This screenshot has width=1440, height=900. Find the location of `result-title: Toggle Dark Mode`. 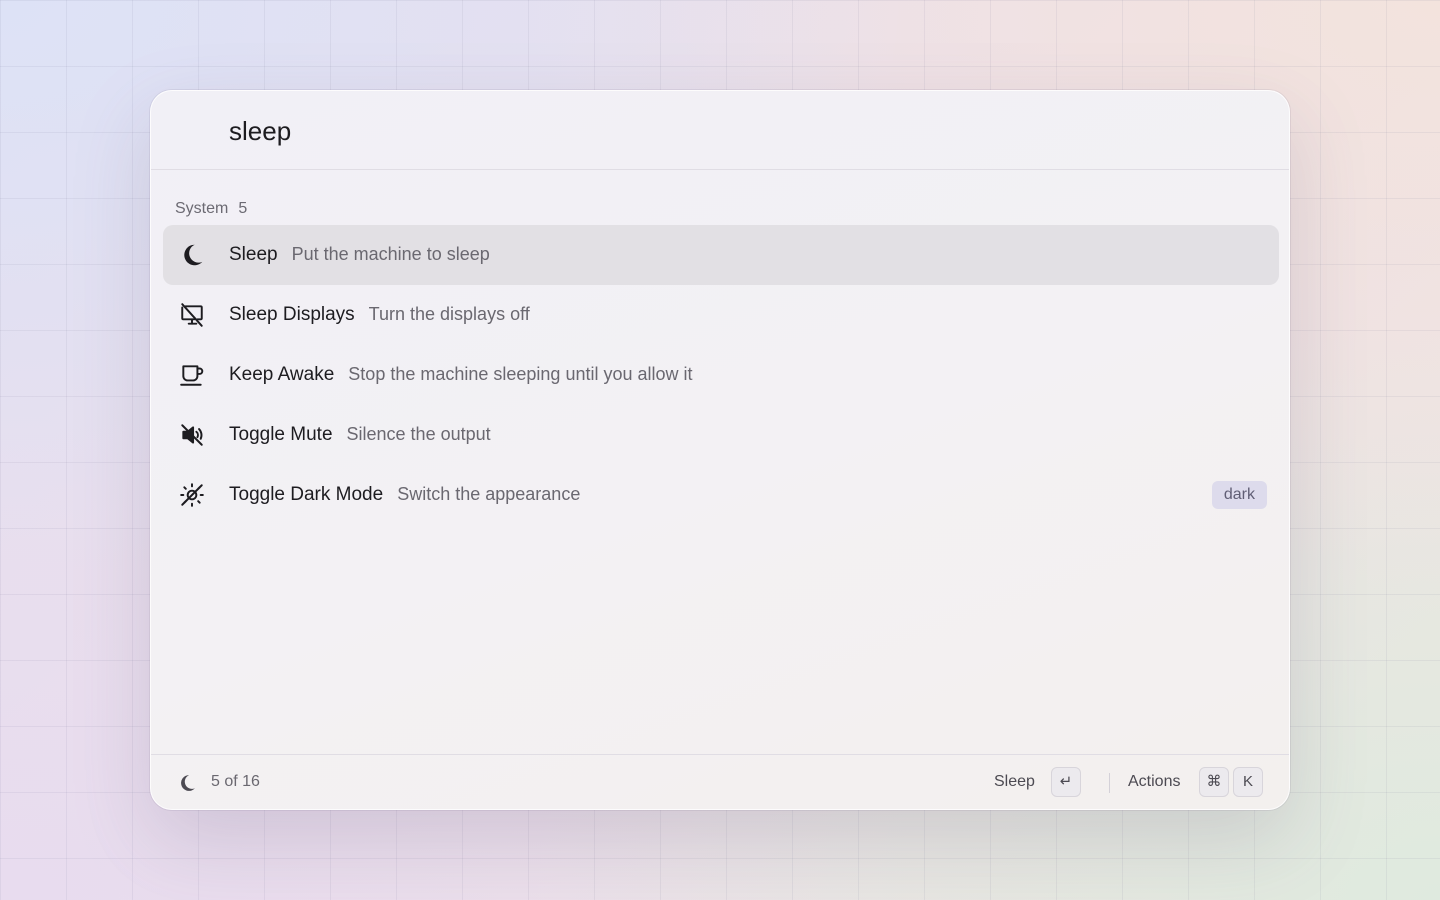

result-title: Toggle Dark Mode is located at coordinates (306, 494).